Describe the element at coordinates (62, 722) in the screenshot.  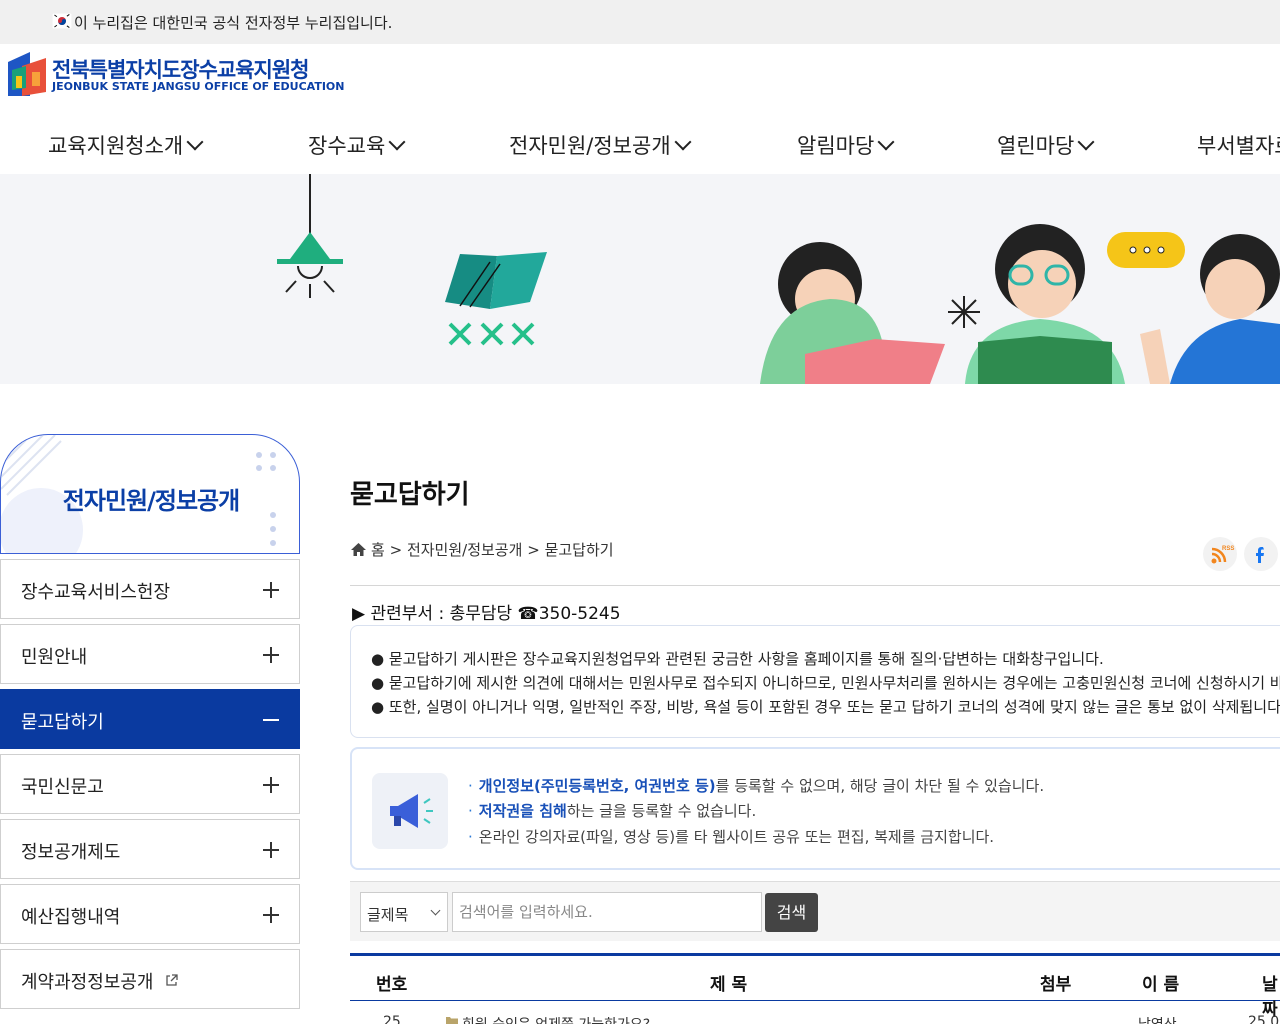
I see `sidebar-item-label: 묻고답하기` at that location.